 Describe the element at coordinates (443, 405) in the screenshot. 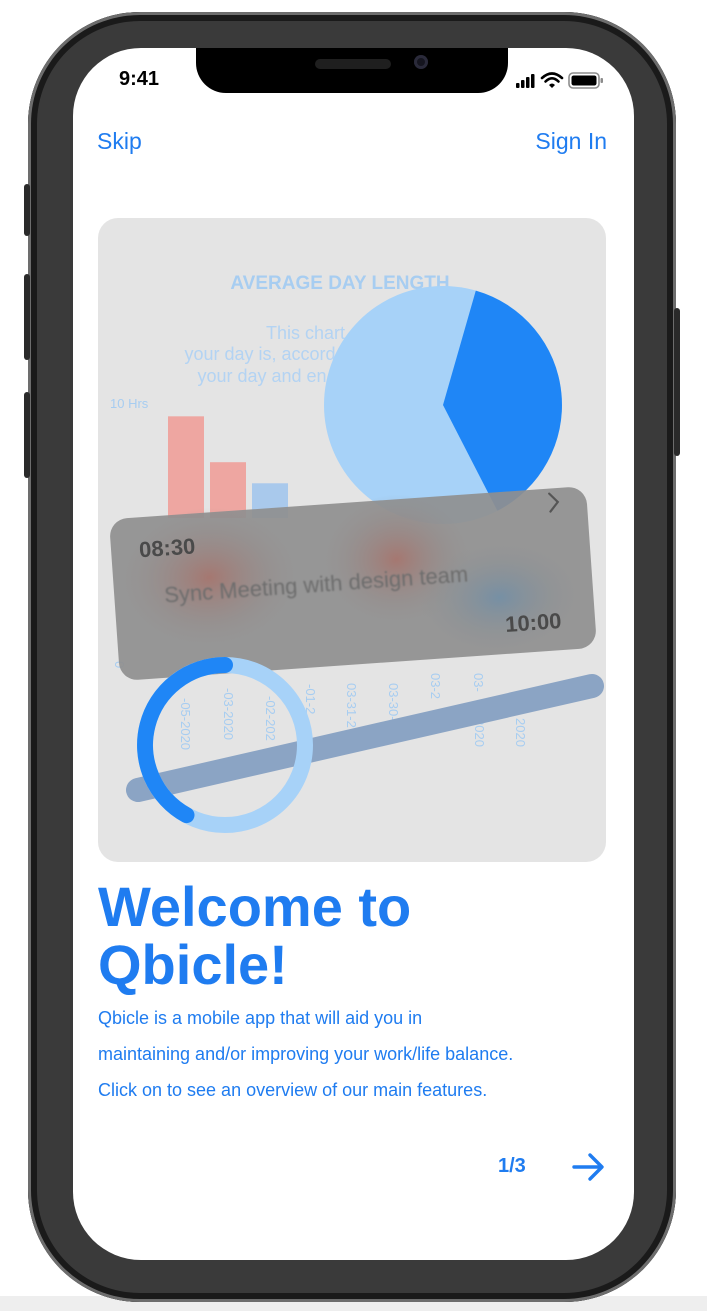

I see `pie-chart` at that location.